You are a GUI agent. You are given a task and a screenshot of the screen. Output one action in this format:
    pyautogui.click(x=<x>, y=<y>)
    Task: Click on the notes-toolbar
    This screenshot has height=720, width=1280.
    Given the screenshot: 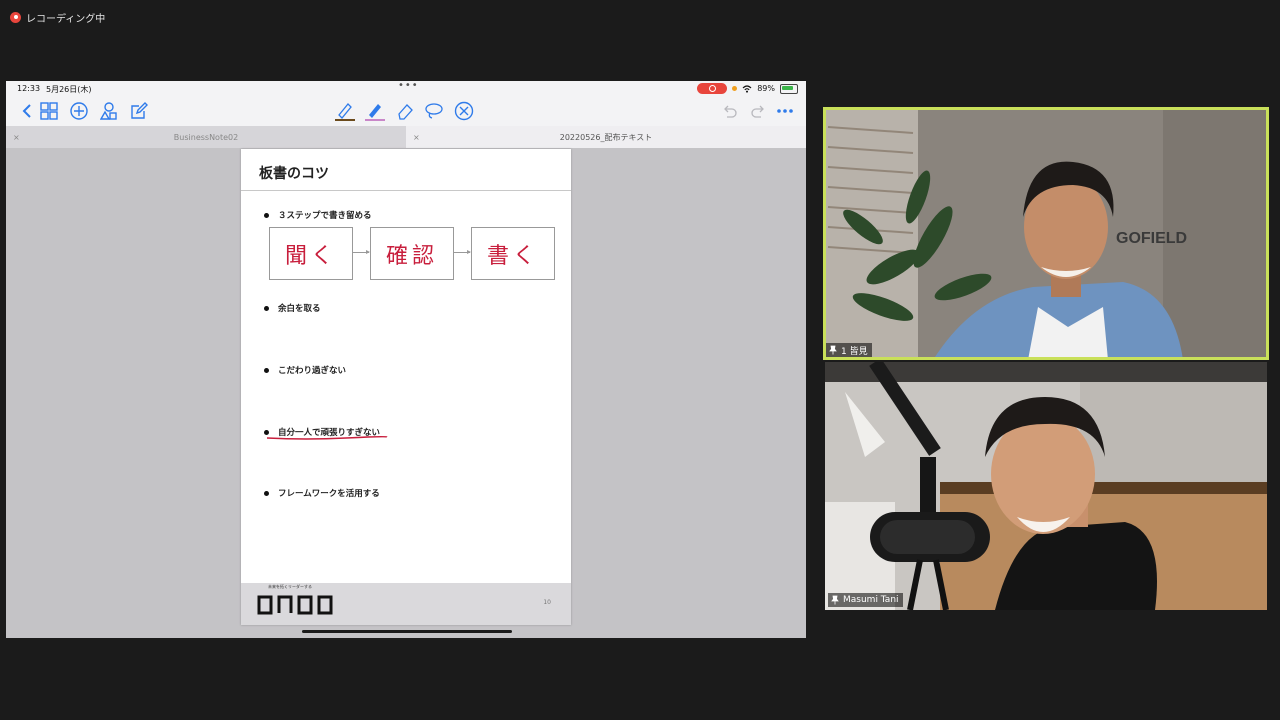 What is the action you would take?
    pyautogui.click(x=406, y=111)
    